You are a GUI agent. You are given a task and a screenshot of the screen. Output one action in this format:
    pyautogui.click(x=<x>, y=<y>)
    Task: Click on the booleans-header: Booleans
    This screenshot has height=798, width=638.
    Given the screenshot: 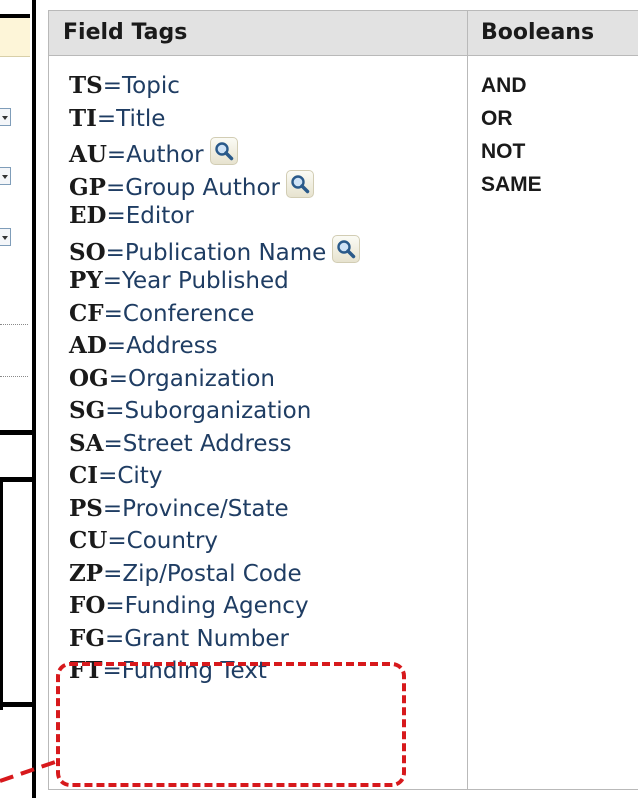 What is the action you would take?
    pyautogui.click(x=538, y=32)
    